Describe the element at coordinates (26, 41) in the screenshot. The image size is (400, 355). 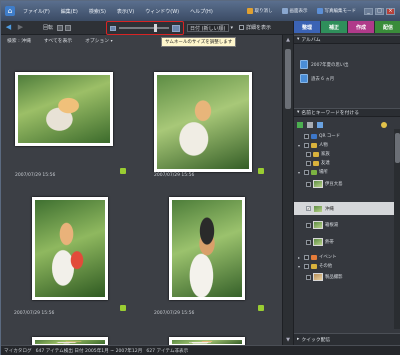
I see `search-keyword: 沖縄` at that location.